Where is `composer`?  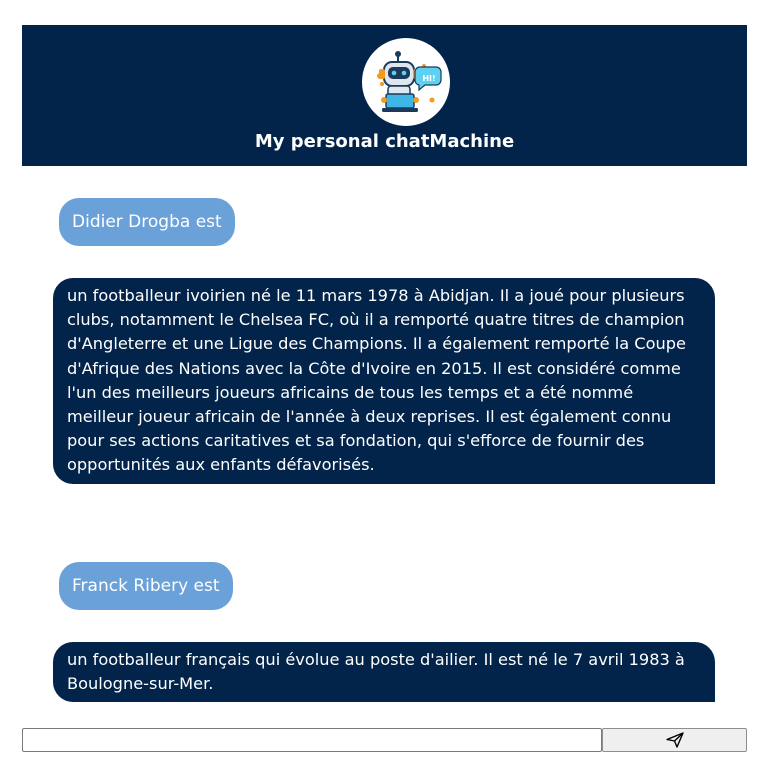 composer is located at coordinates (384, 740).